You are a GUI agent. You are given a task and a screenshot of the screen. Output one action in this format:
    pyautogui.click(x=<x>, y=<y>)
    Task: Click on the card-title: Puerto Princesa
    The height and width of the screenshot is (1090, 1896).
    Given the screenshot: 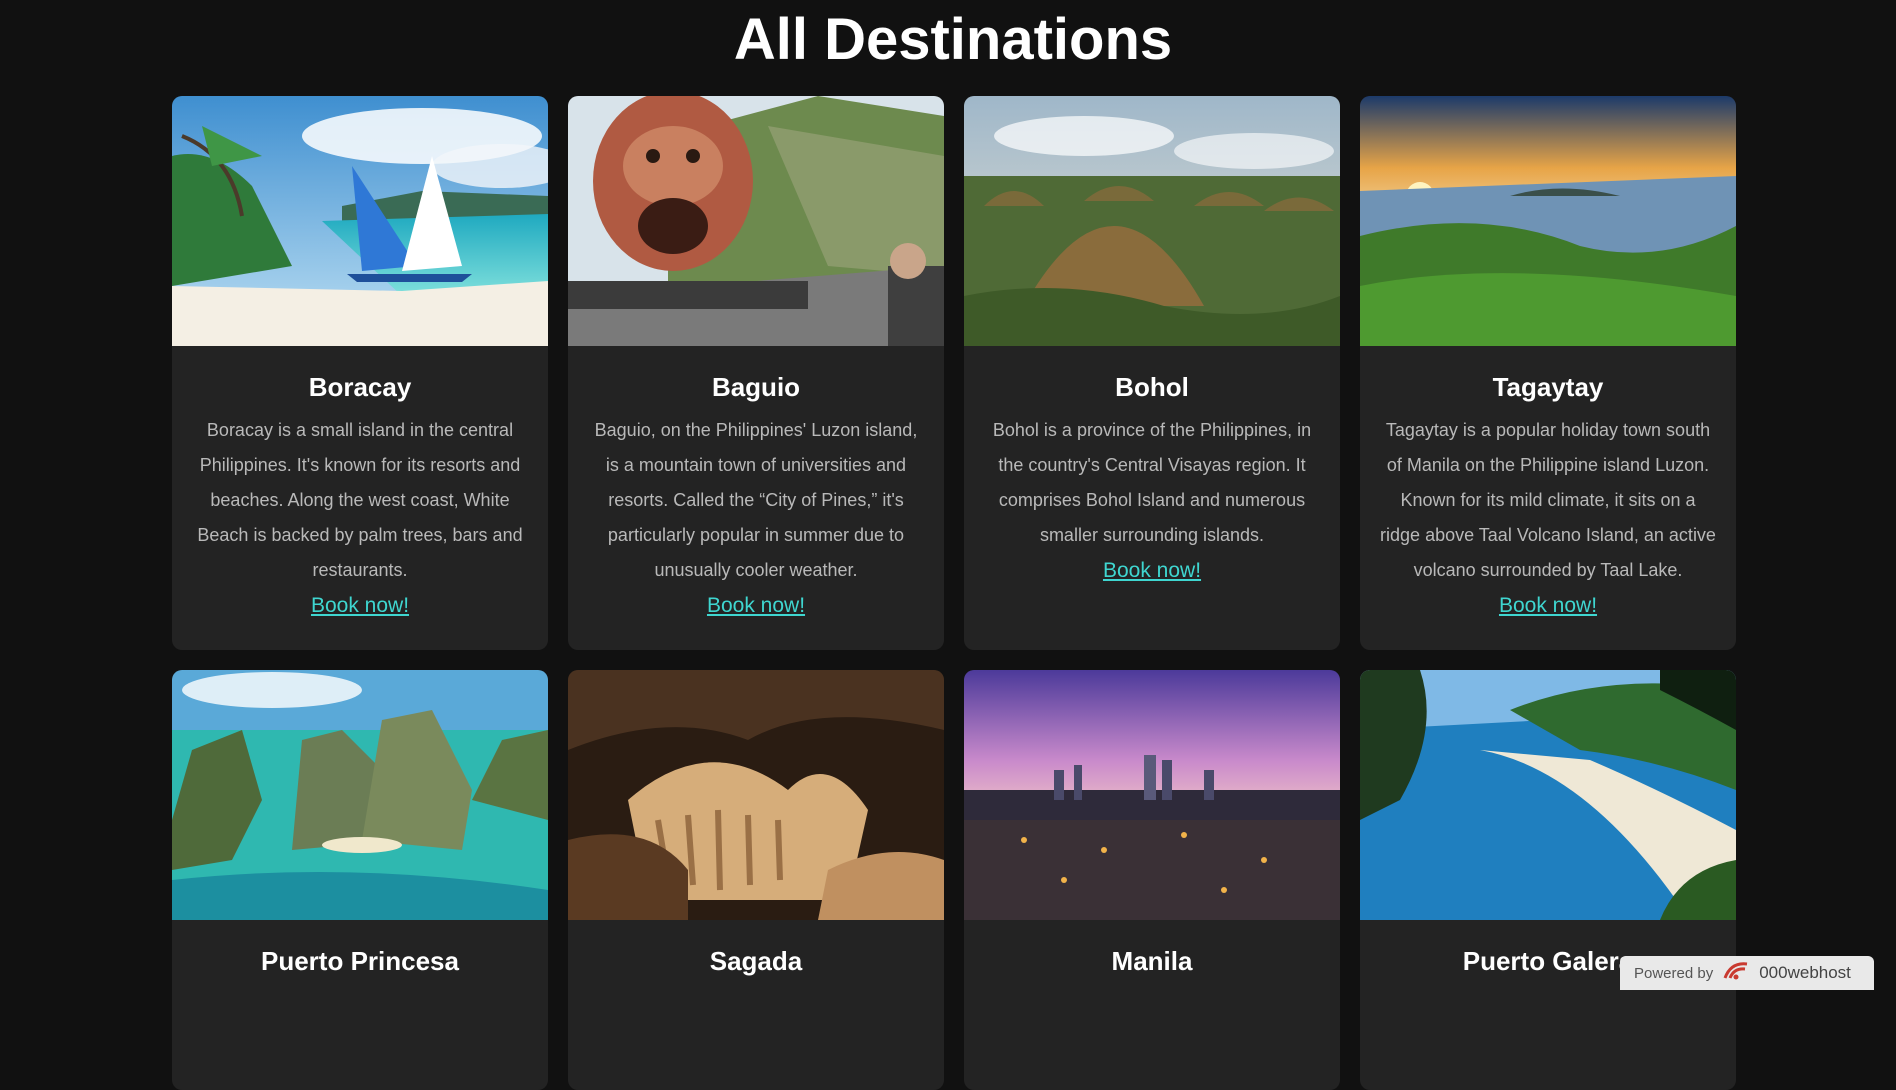 What is the action you would take?
    pyautogui.click(x=360, y=961)
    